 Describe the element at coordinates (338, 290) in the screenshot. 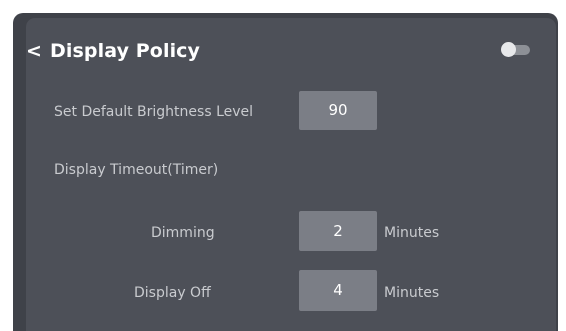

I see `display-off-input: 4` at that location.